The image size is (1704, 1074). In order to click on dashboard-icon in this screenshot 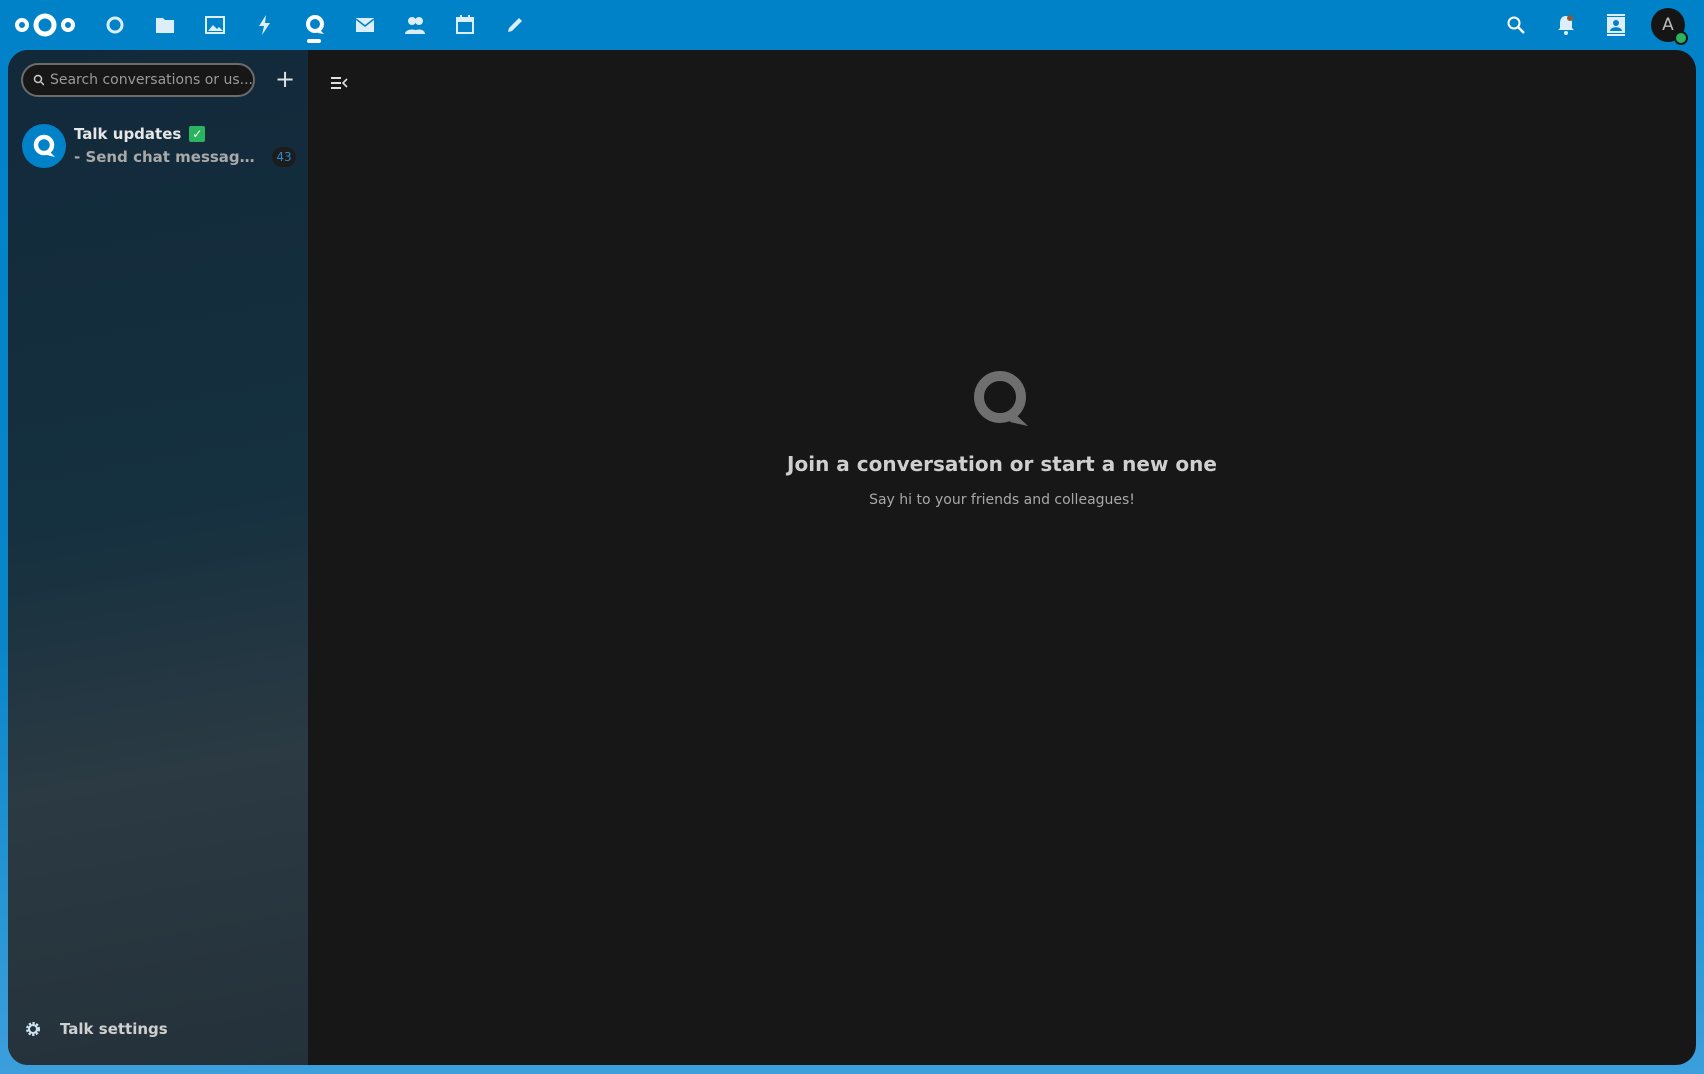, I will do `click(115, 25)`.